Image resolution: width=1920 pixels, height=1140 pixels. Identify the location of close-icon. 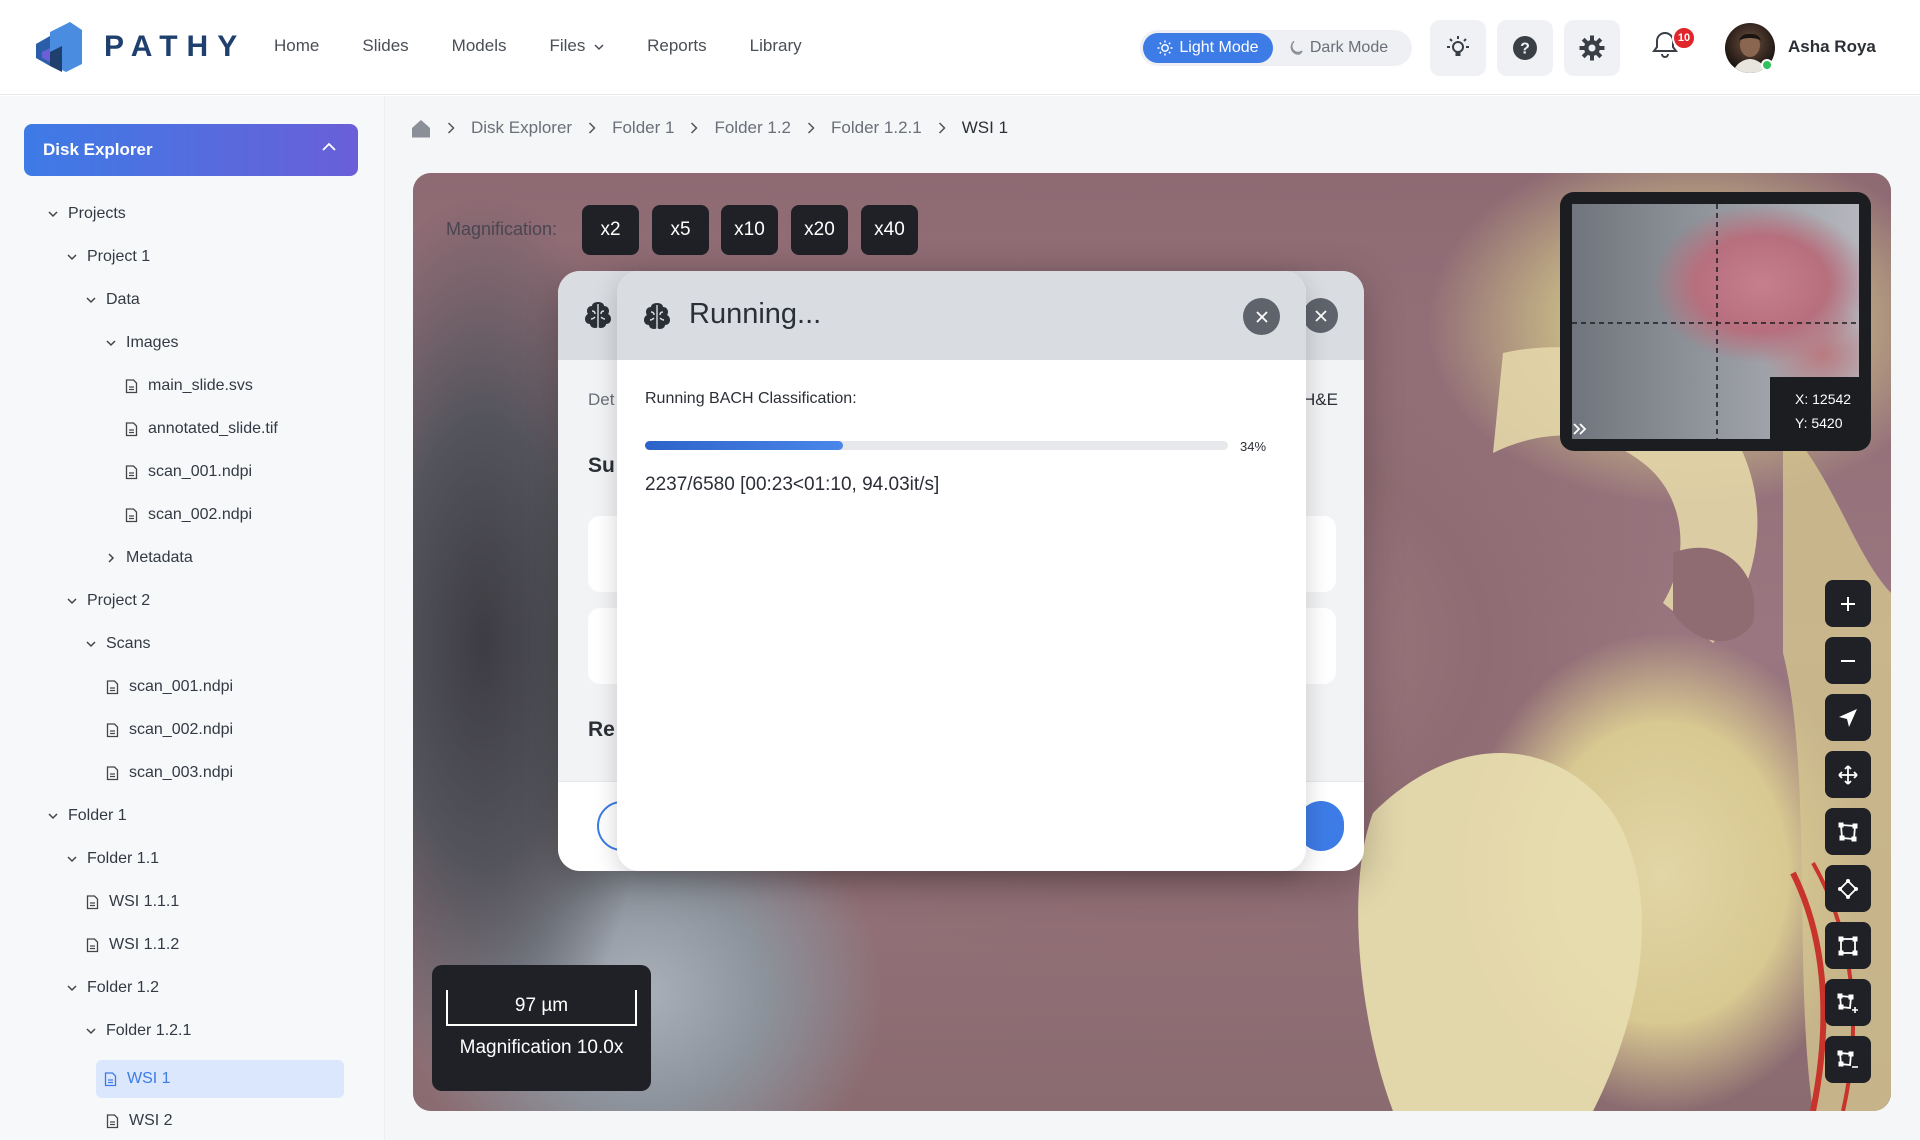
(1261, 316).